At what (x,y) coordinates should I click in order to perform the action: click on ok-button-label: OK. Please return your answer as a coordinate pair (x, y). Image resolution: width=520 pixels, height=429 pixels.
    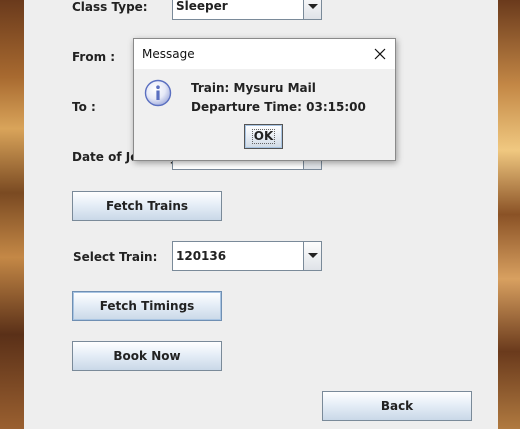
    Looking at the image, I should click on (263, 136).